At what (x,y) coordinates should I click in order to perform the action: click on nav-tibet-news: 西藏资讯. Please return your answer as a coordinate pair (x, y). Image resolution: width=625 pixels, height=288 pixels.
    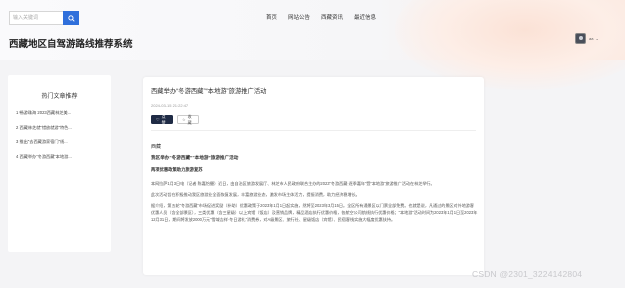
    Looking at the image, I should click on (332, 17).